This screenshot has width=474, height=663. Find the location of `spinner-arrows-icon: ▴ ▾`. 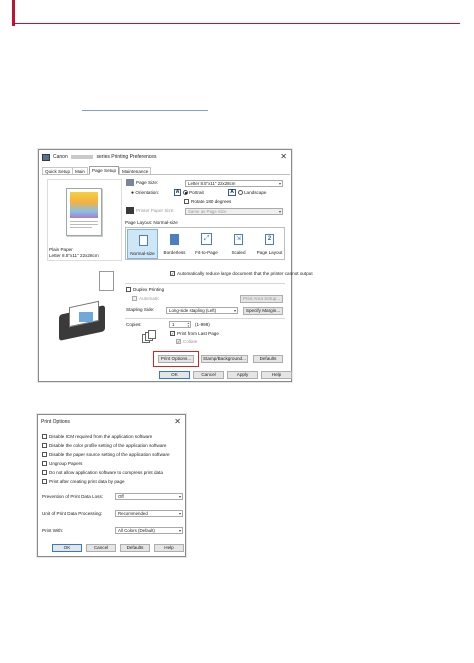

spinner-arrows-icon: ▴ ▾ is located at coordinates (188, 325).